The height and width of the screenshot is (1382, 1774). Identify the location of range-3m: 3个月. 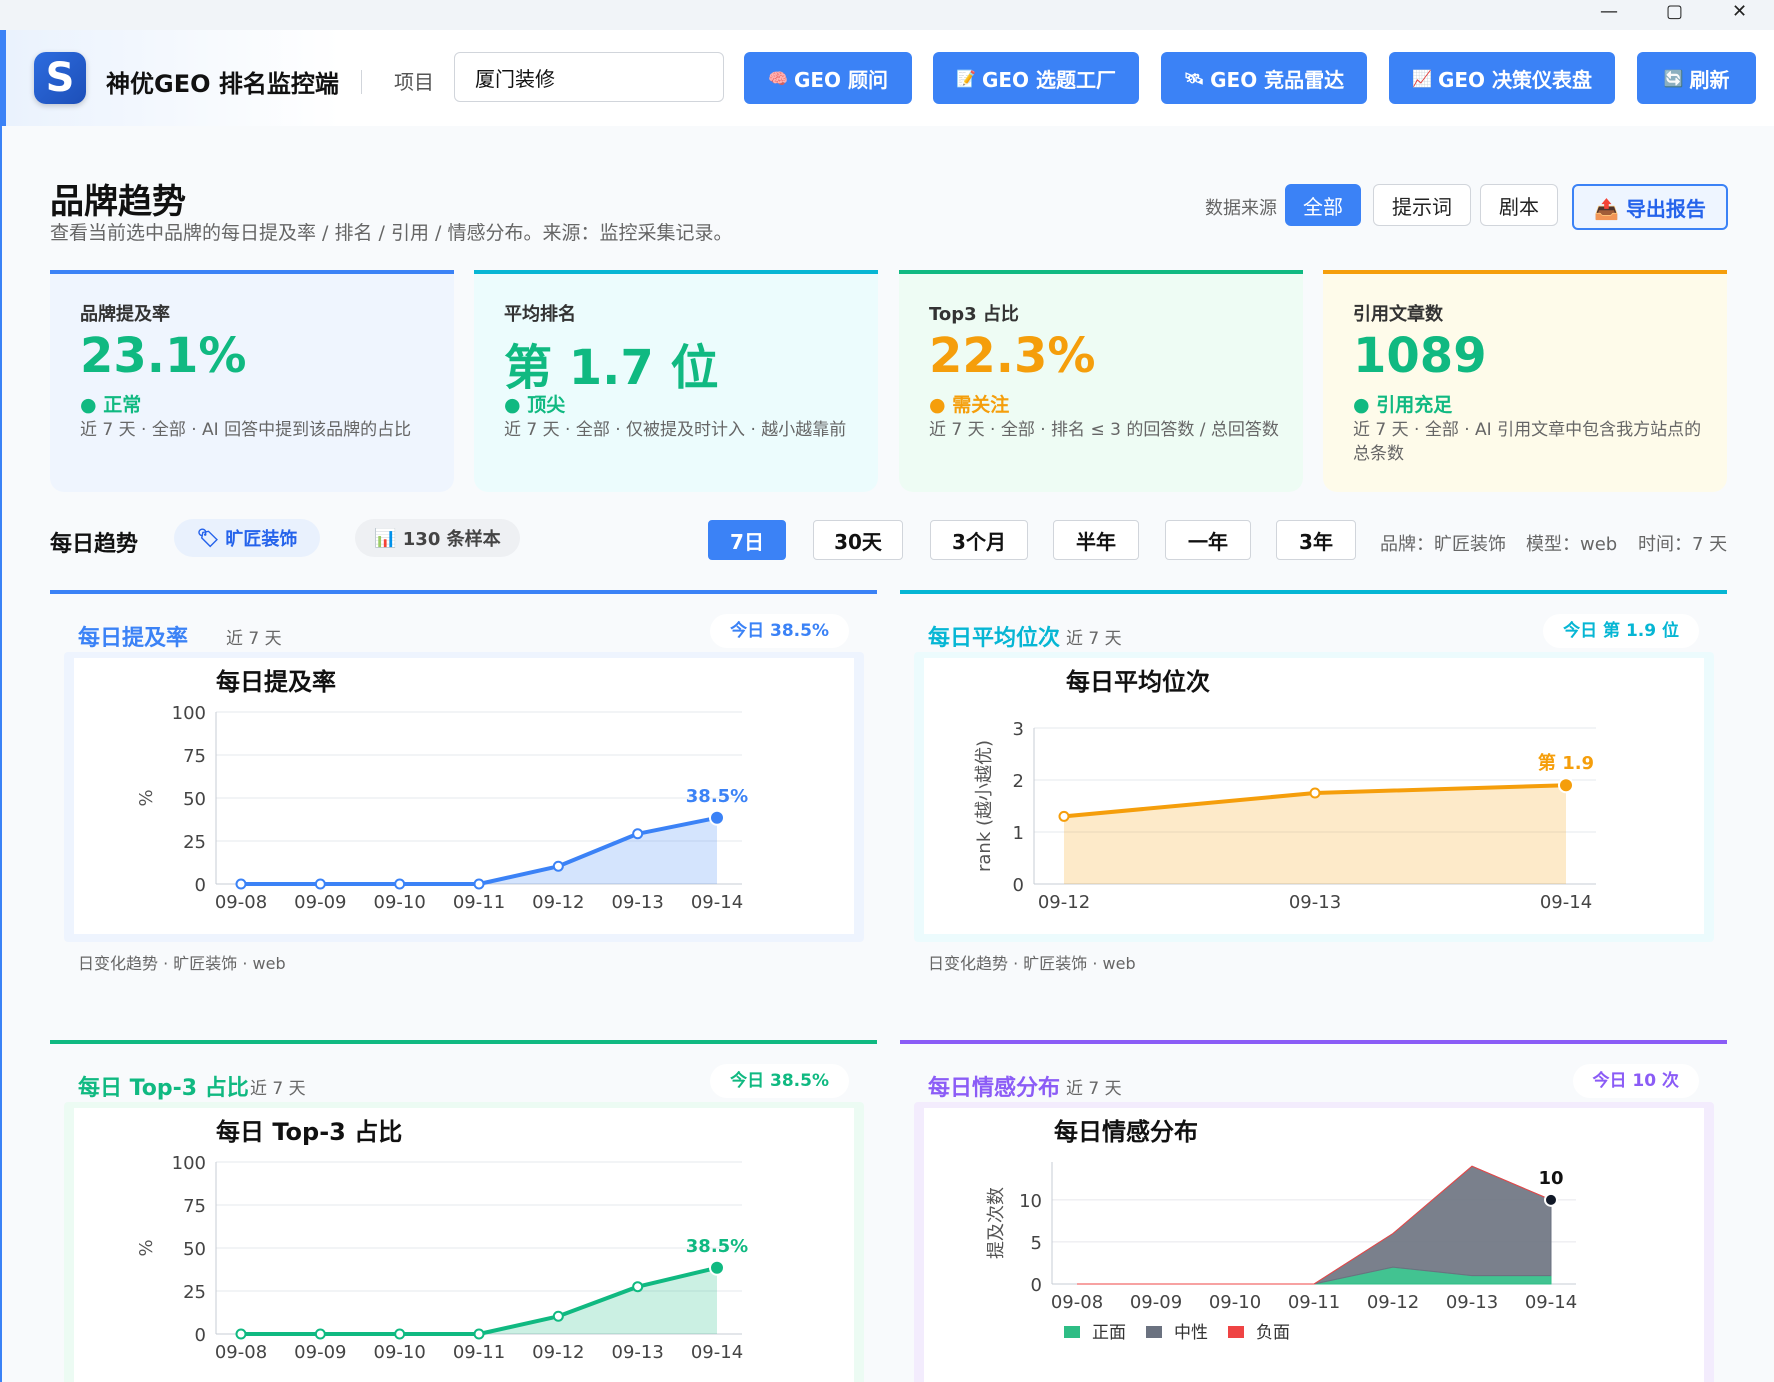
(979, 540).